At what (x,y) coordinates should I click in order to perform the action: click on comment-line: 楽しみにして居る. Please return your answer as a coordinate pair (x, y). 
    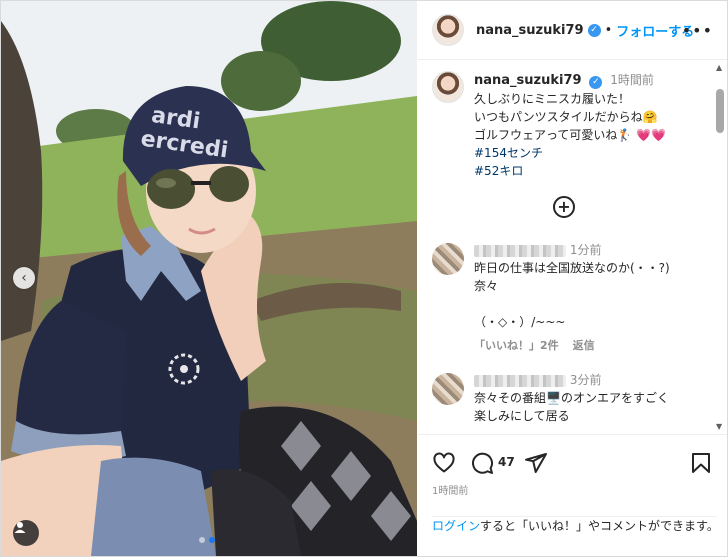
    Looking at the image, I should click on (522, 416).